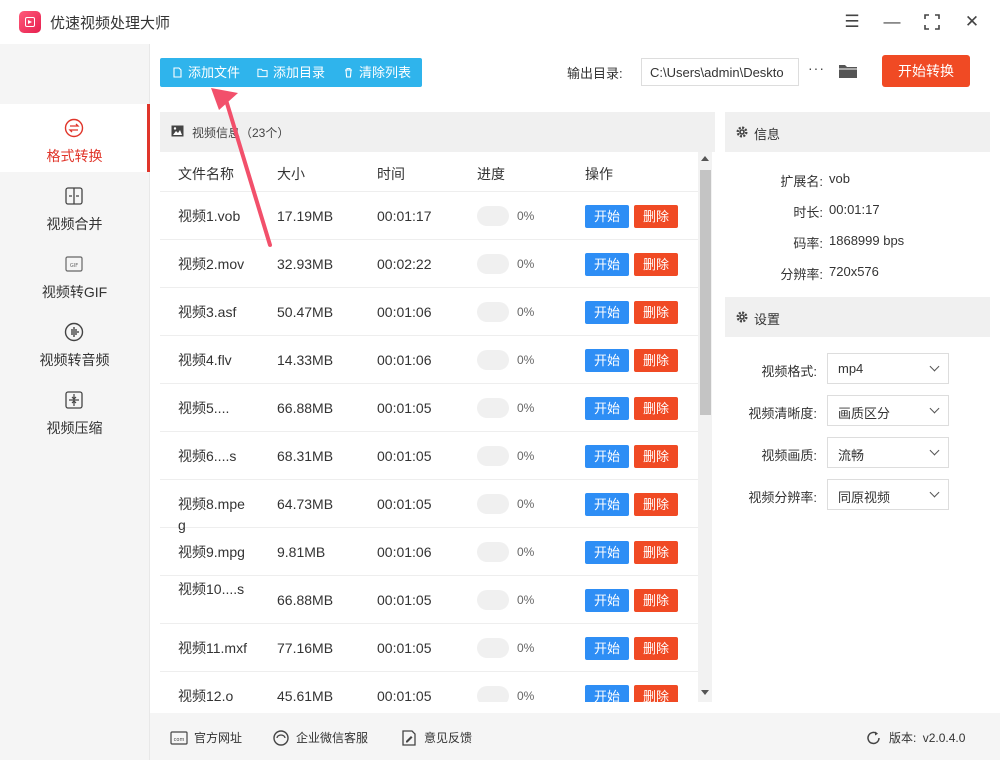 The image size is (1000, 760). Describe the element at coordinates (348, 72) in the screenshot. I see `trash-icon` at that location.